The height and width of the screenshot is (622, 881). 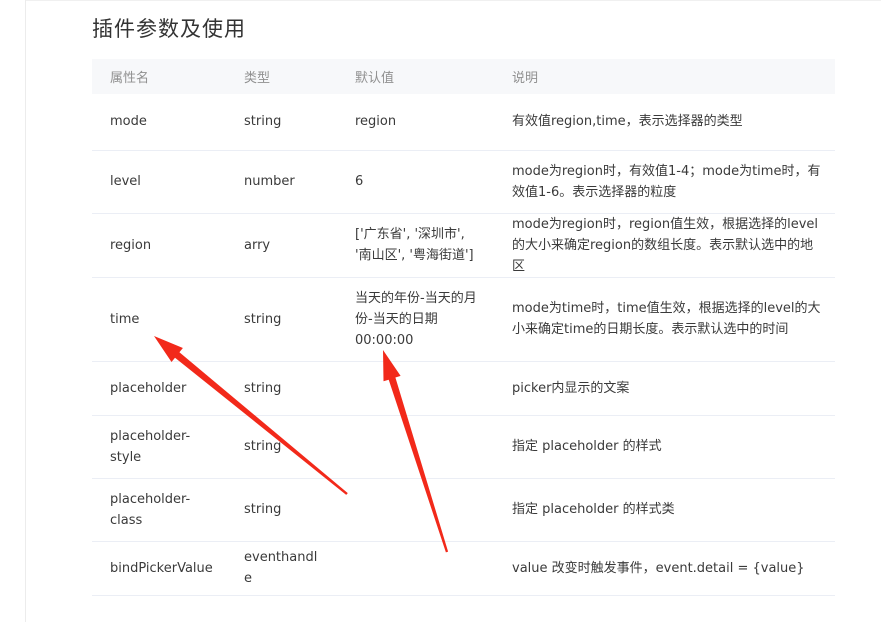 What do you see at coordinates (159, 319) in the screenshot?
I see `cell-name: time` at bounding box center [159, 319].